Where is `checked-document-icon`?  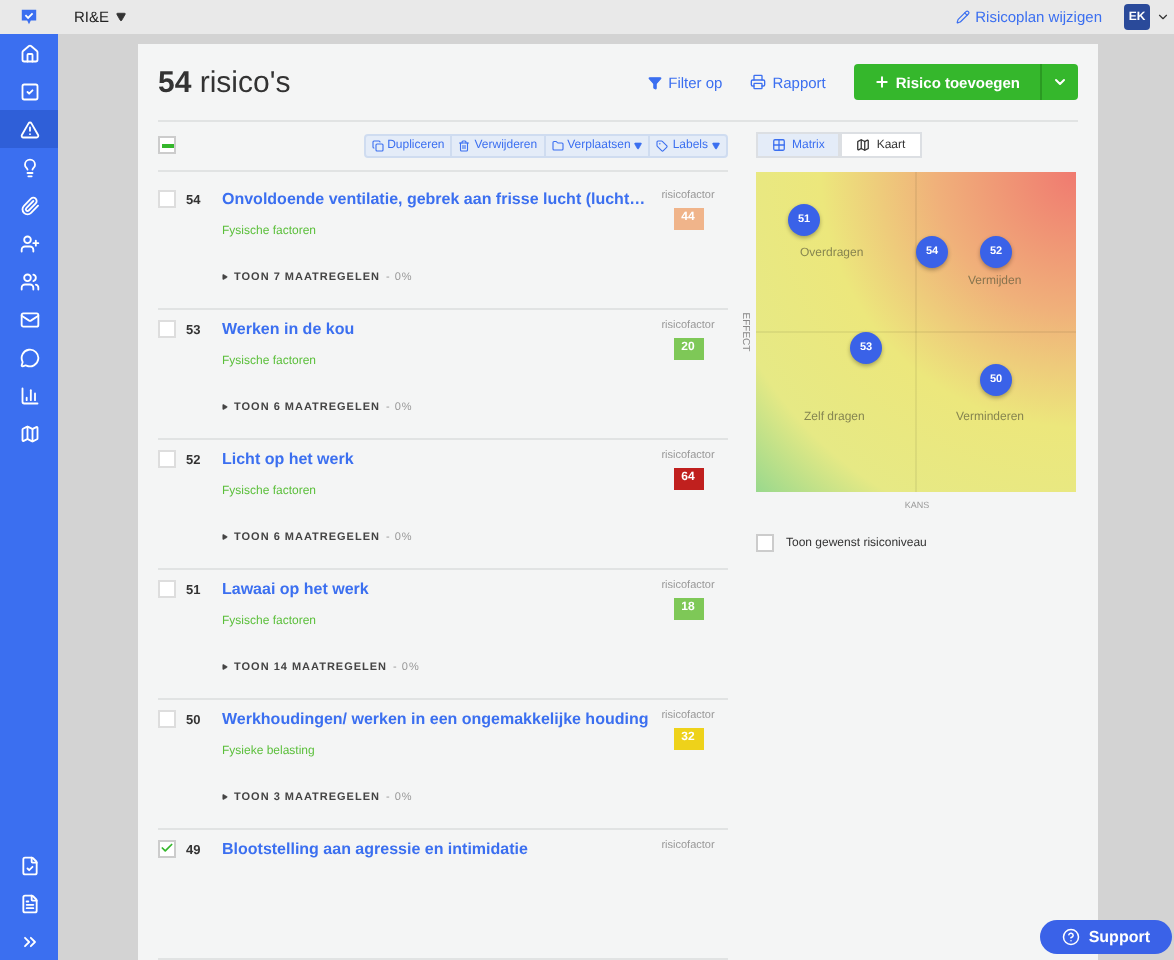 checked-document-icon is located at coordinates (29, 865).